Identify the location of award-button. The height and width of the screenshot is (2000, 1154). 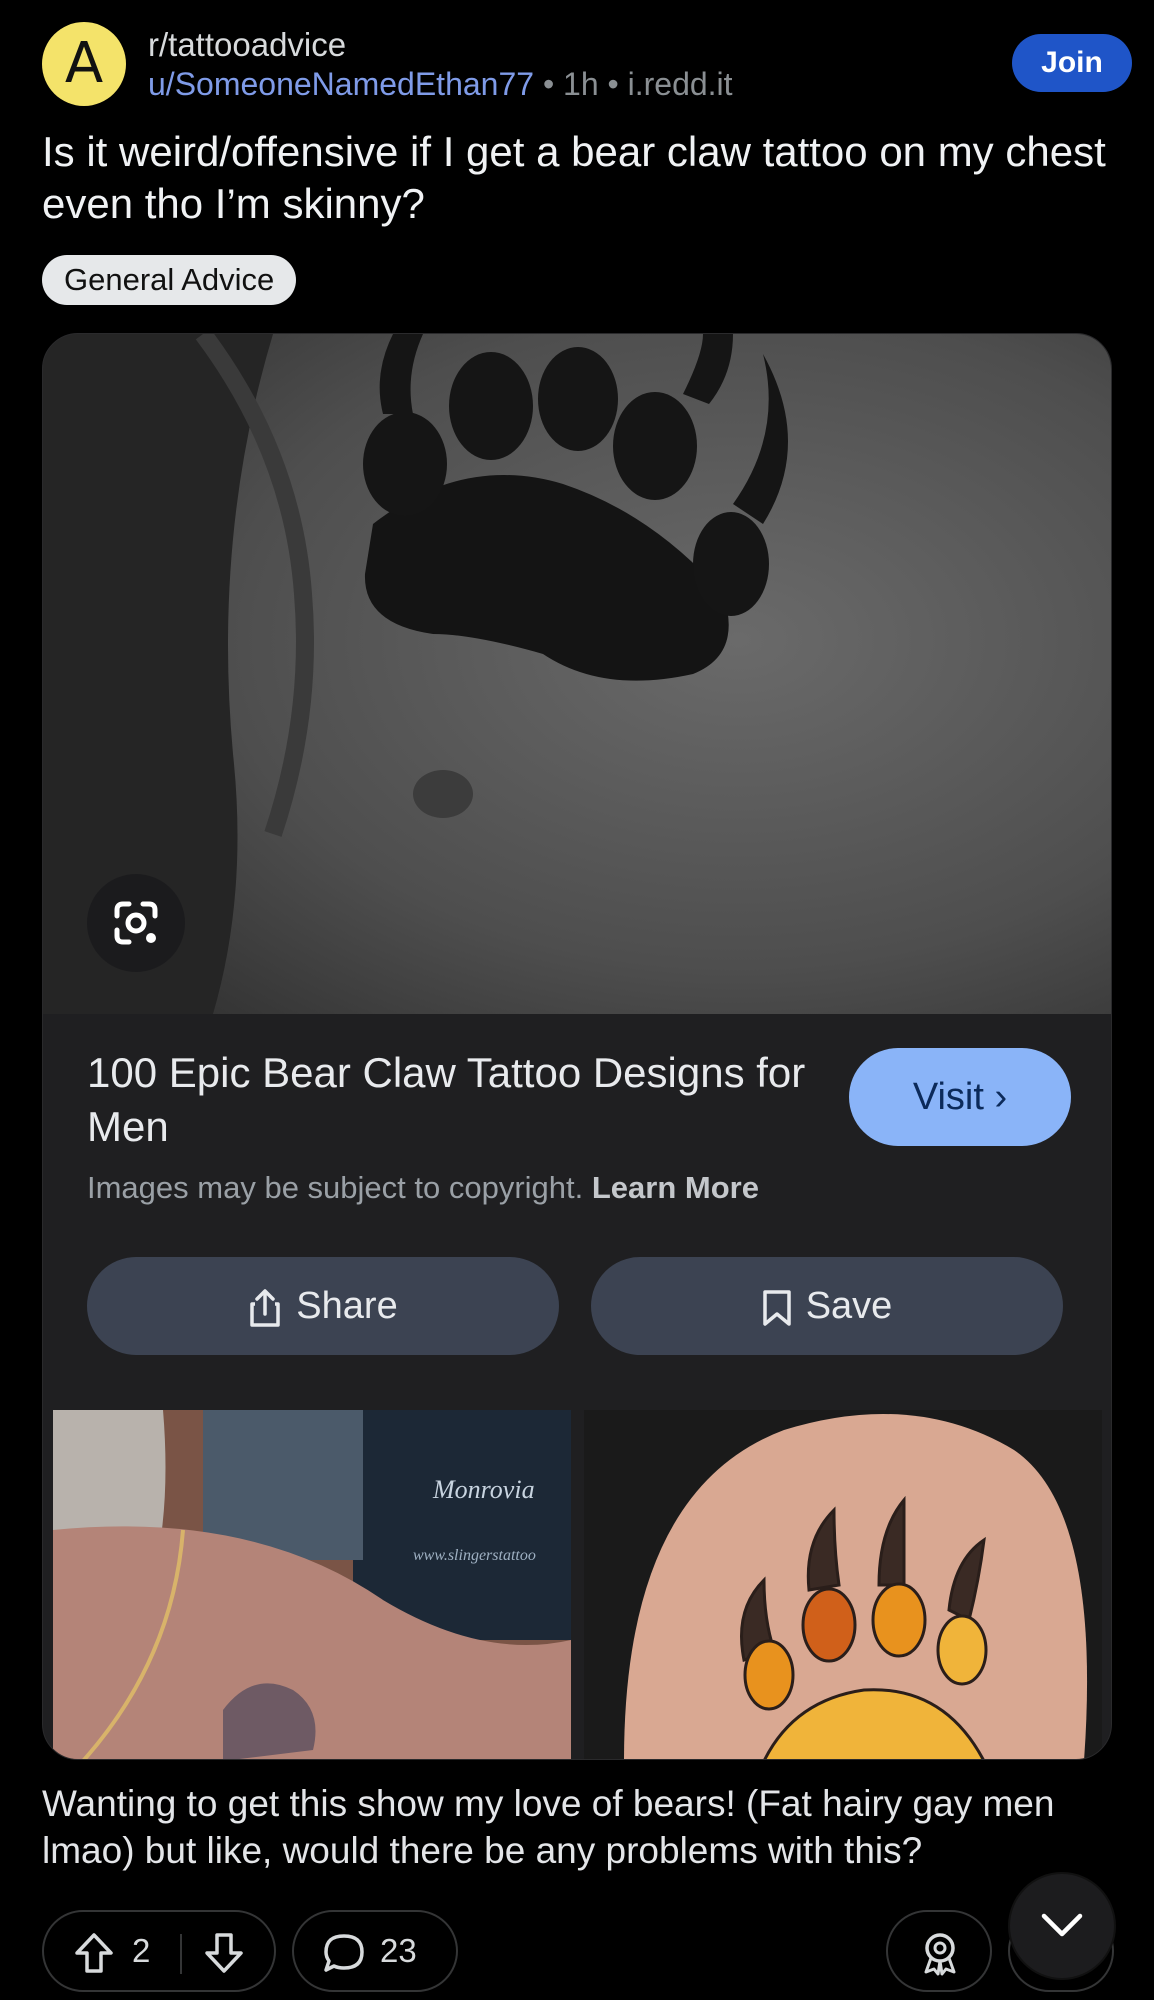
(939, 1951).